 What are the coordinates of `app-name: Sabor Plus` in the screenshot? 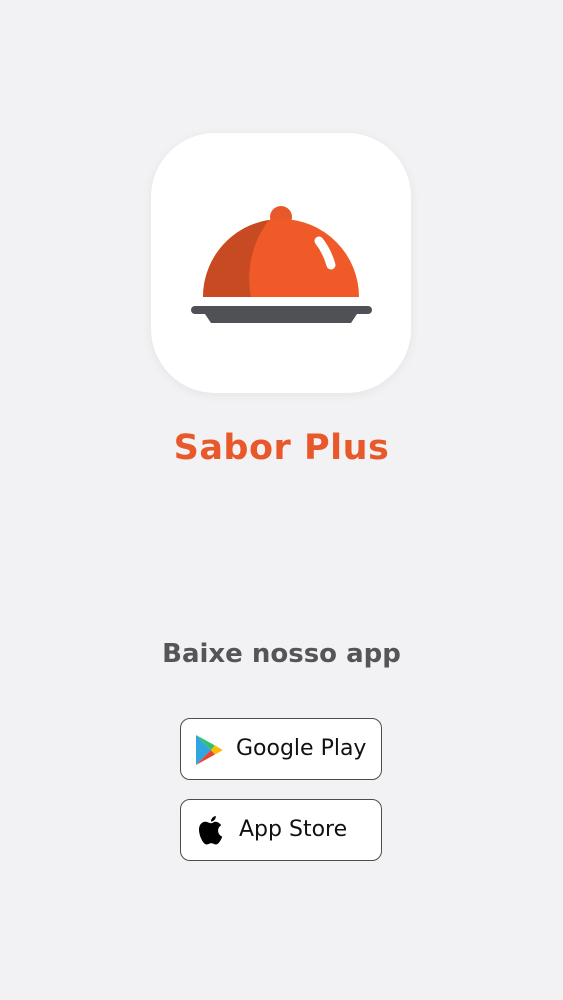 It's located at (281, 448).